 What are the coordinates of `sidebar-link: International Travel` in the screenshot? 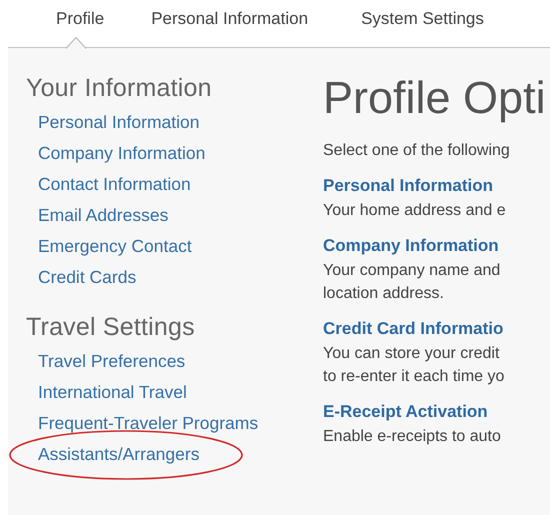 It's located at (106, 392).